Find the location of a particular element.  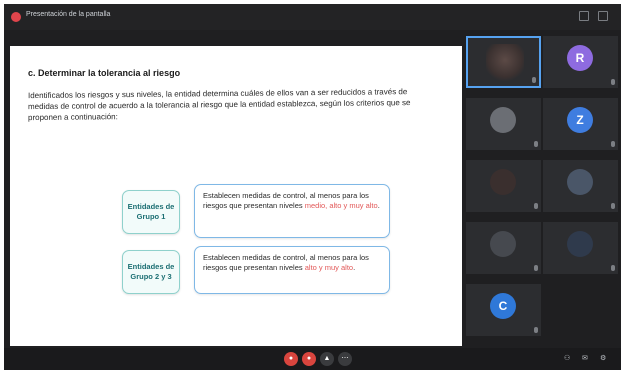

avatar: Z is located at coordinates (580, 120).